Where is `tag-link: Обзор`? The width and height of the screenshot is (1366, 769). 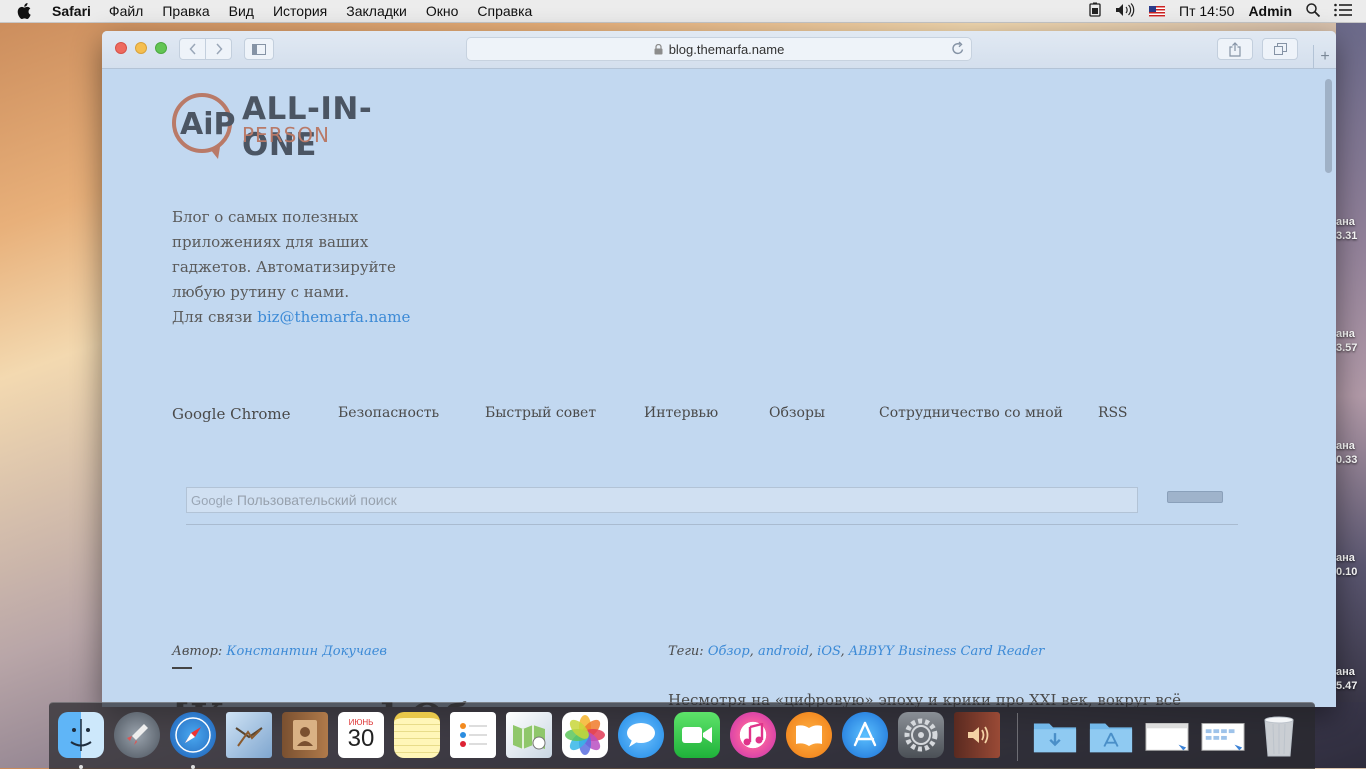
tag-link: Обзор is located at coordinates (729, 651).